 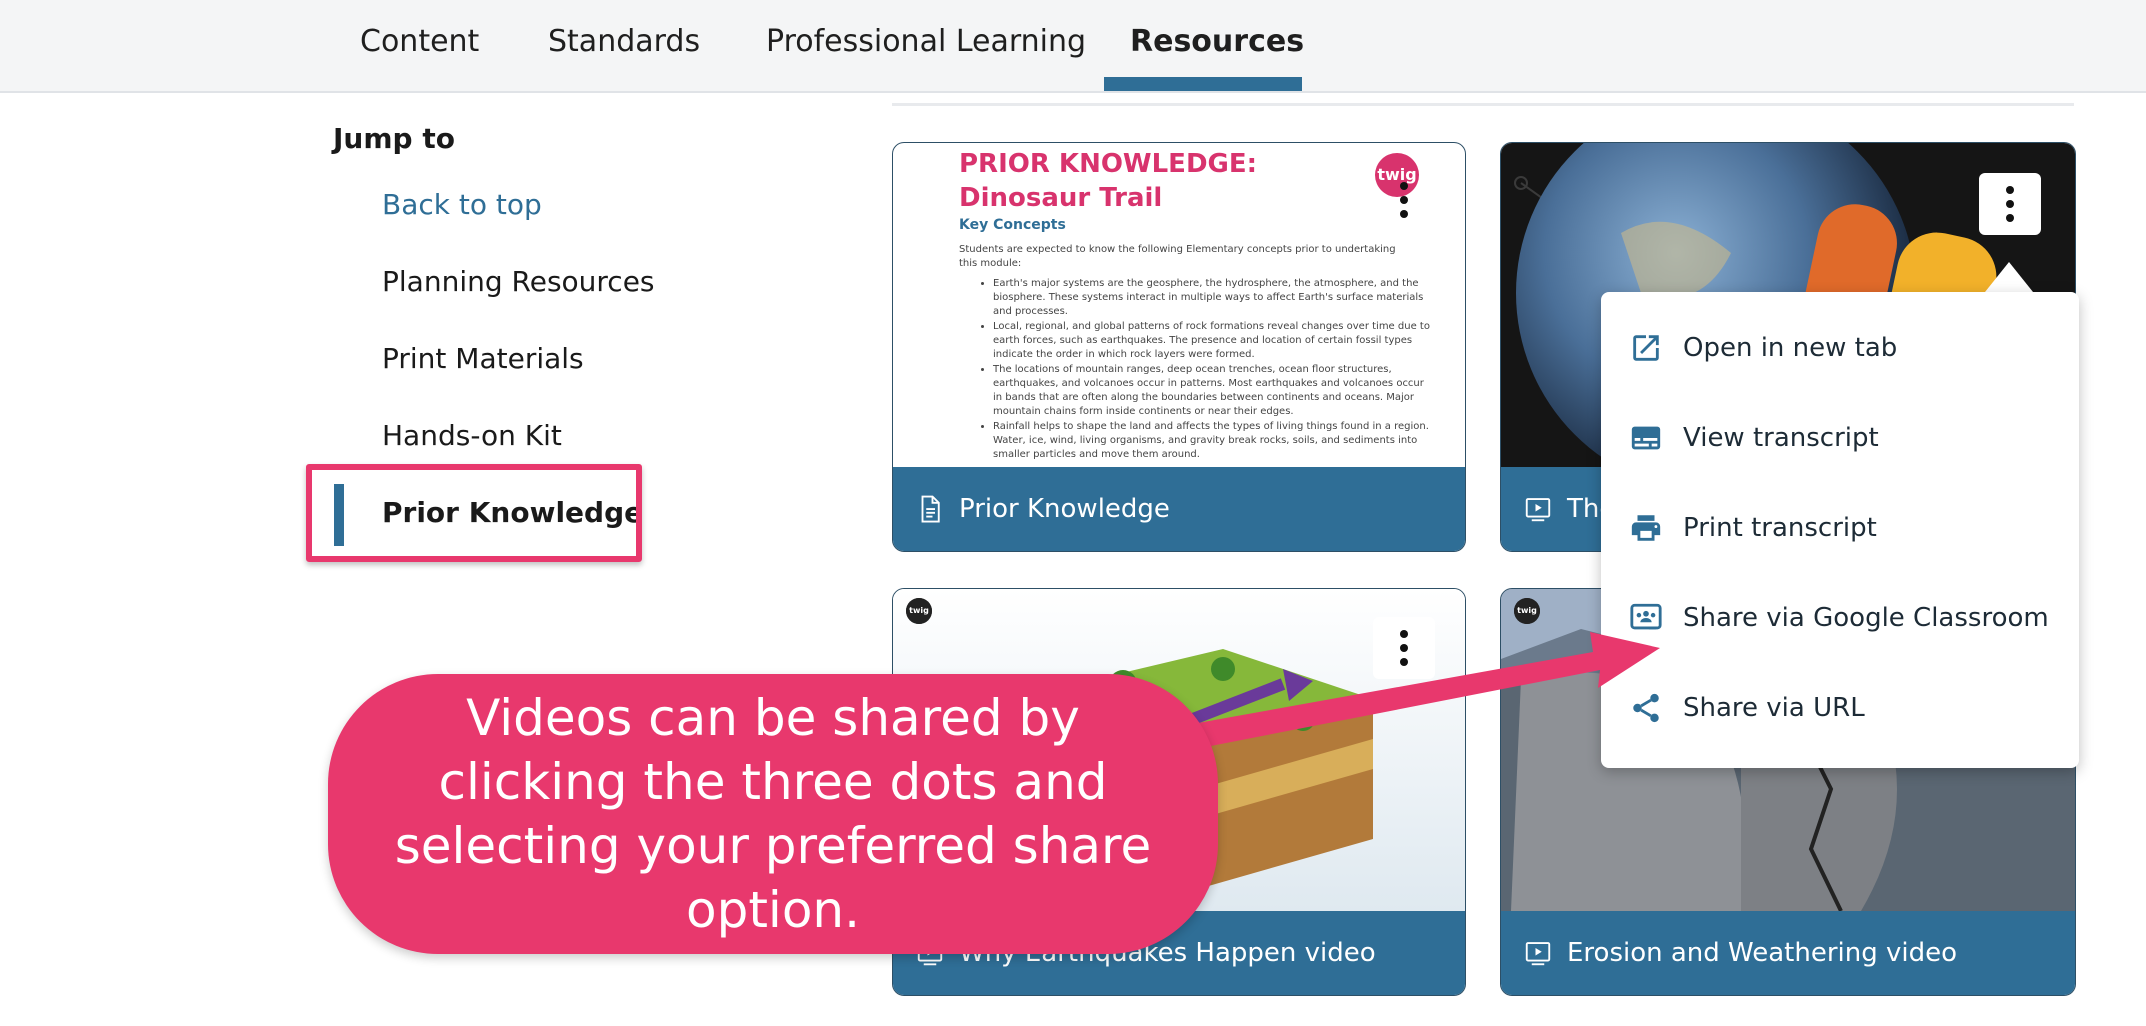 I want to click on subtitles-icon, so click(x=1646, y=438).